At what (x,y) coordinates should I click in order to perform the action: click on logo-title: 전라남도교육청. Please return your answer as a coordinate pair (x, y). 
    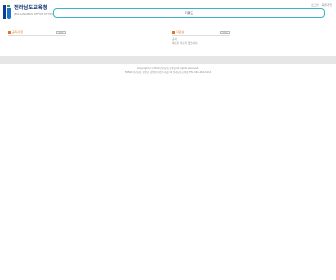
    Looking at the image, I should click on (31, 8).